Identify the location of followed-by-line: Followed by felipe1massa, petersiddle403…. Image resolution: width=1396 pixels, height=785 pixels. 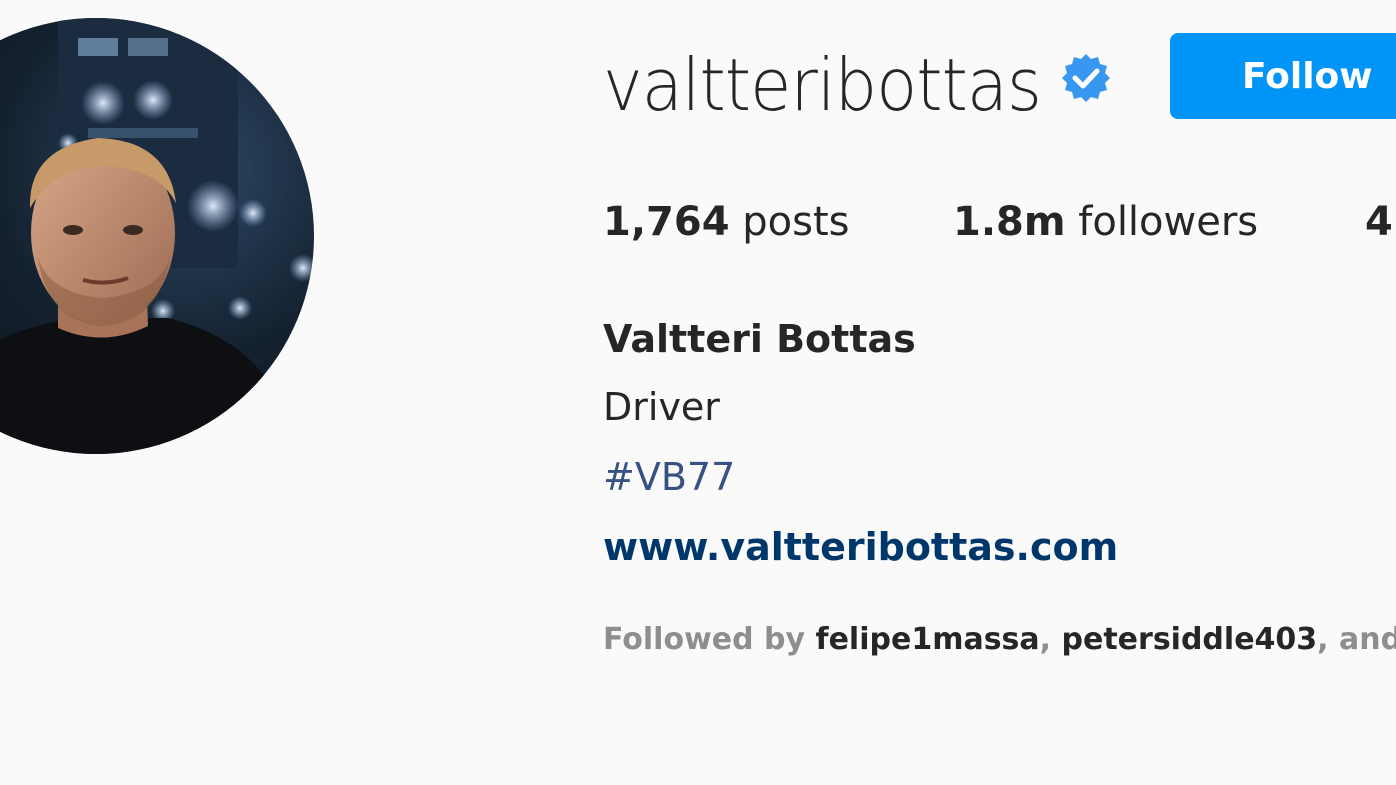
(999, 640).